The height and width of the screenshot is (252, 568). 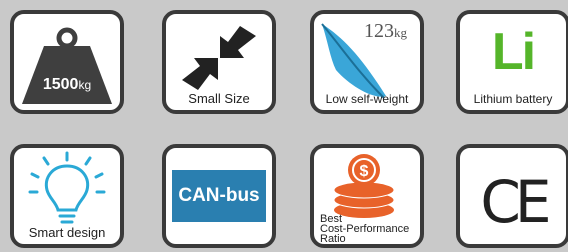 What do you see at coordinates (367, 99) in the screenshot?
I see `tile-label-low-self-weight: Low self-weight` at bounding box center [367, 99].